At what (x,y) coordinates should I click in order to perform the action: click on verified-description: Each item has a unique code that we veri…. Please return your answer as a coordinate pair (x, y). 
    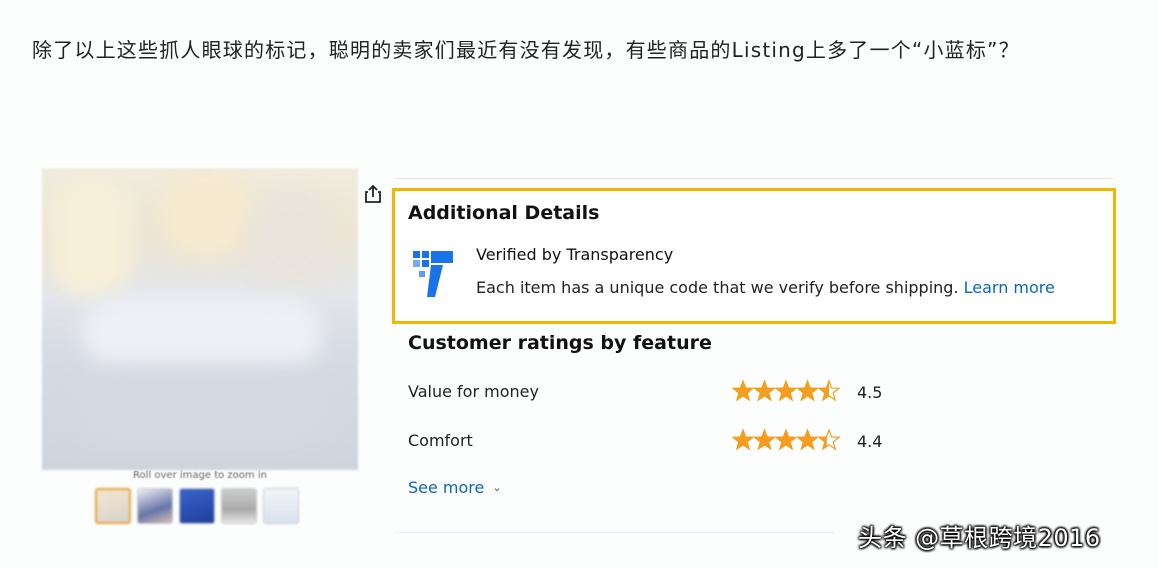
    Looking at the image, I should click on (765, 287).